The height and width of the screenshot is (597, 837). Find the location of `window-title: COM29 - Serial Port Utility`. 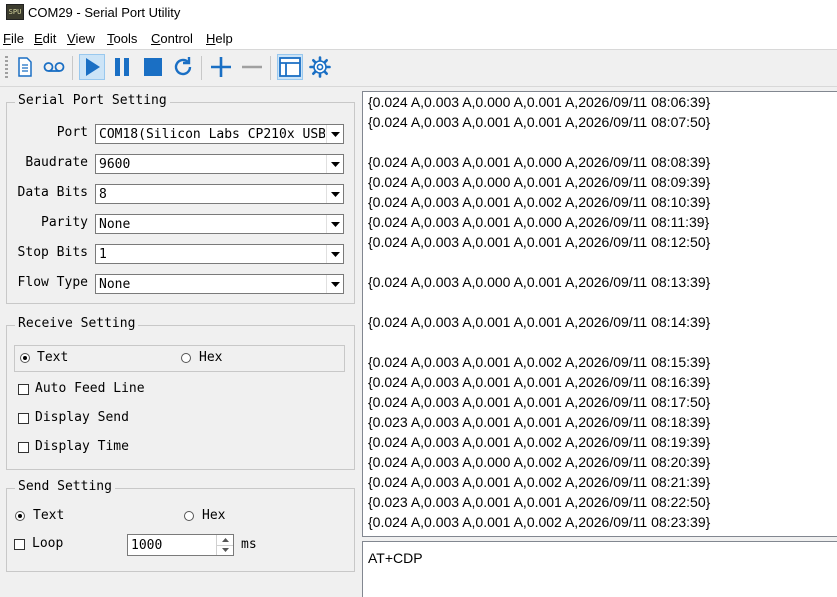

window-title: COM29 - Serial Port Utility is located at coordinates (104, 12).